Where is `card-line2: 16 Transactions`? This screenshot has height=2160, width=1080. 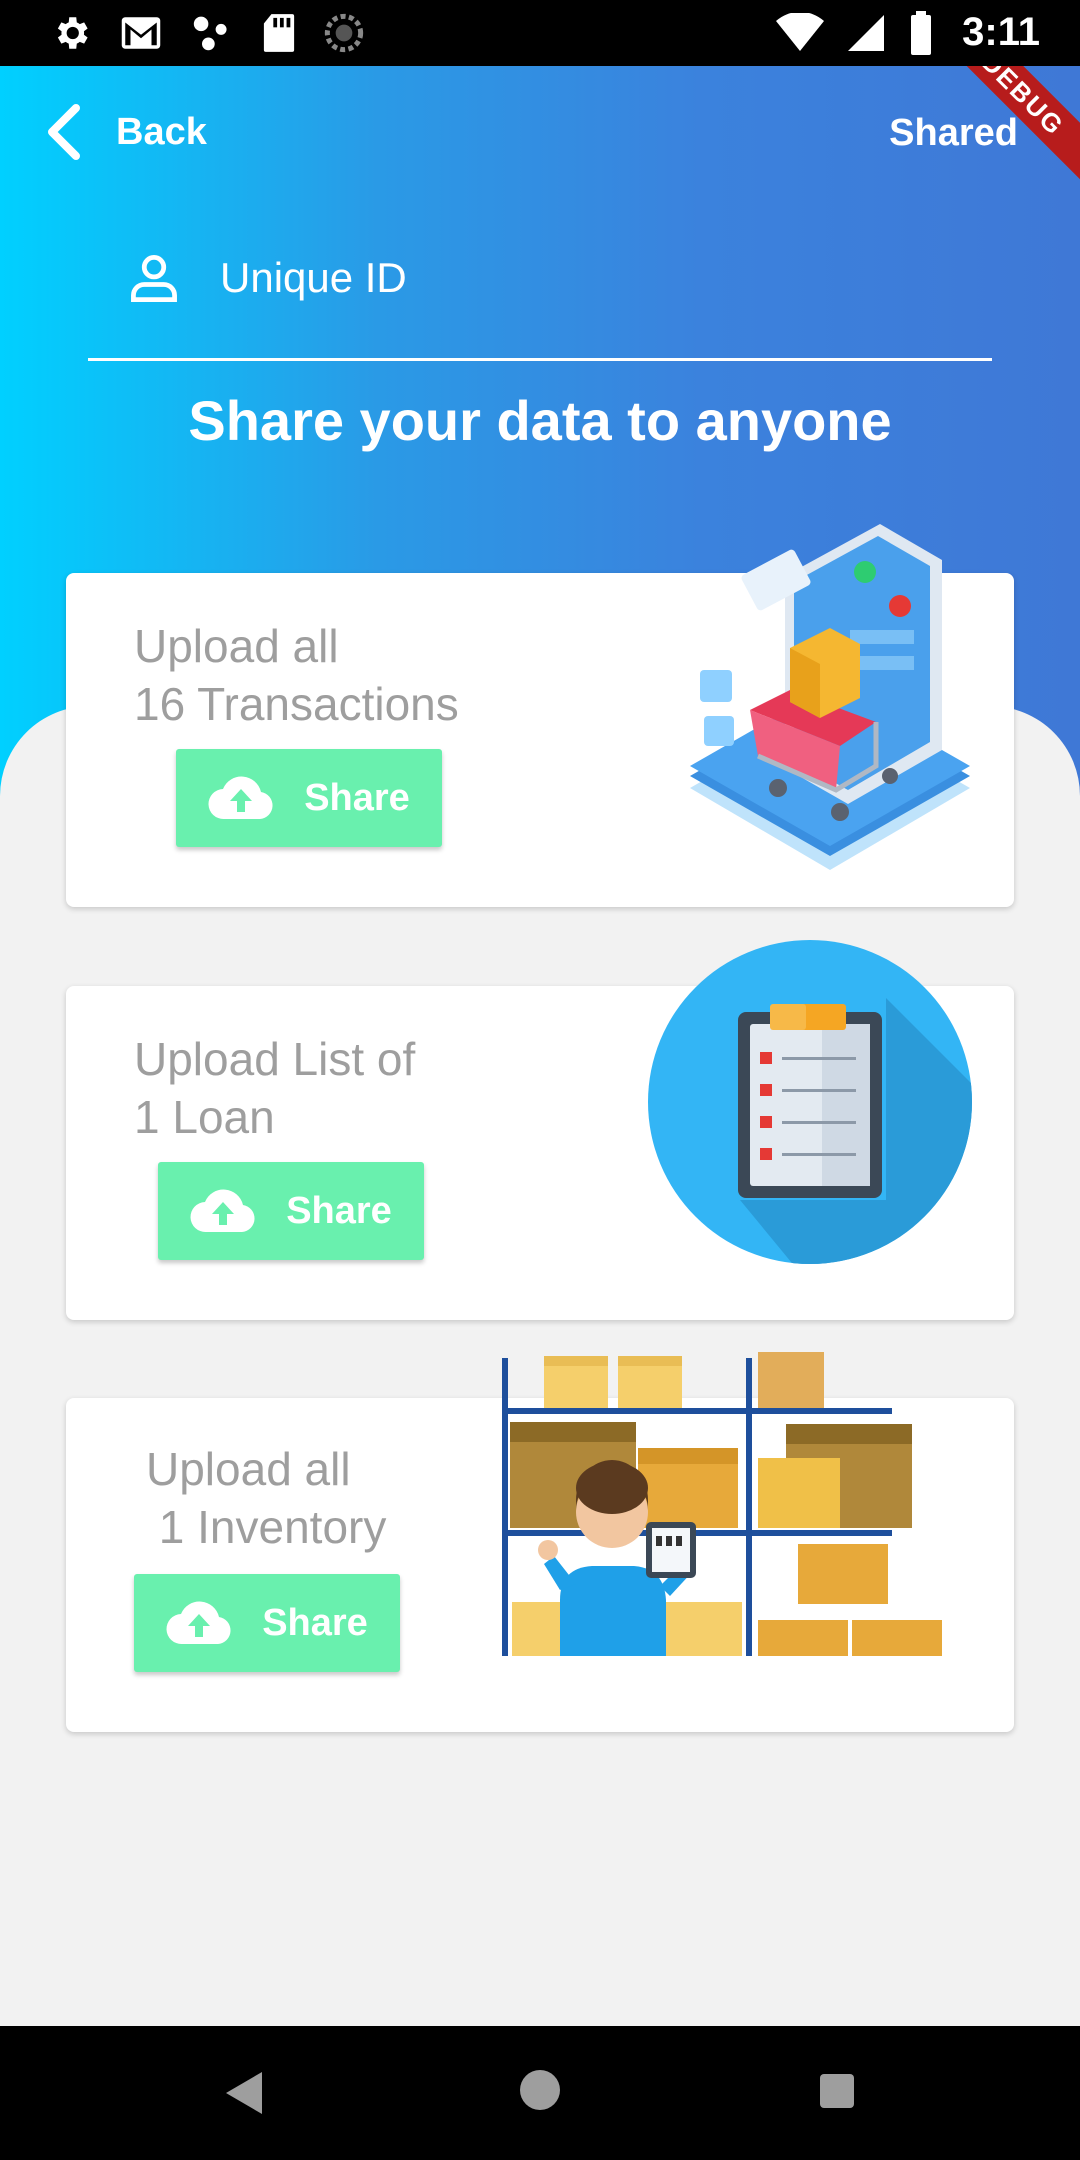
card-line2: 16 Transactions is located at coordinates (296, 704).